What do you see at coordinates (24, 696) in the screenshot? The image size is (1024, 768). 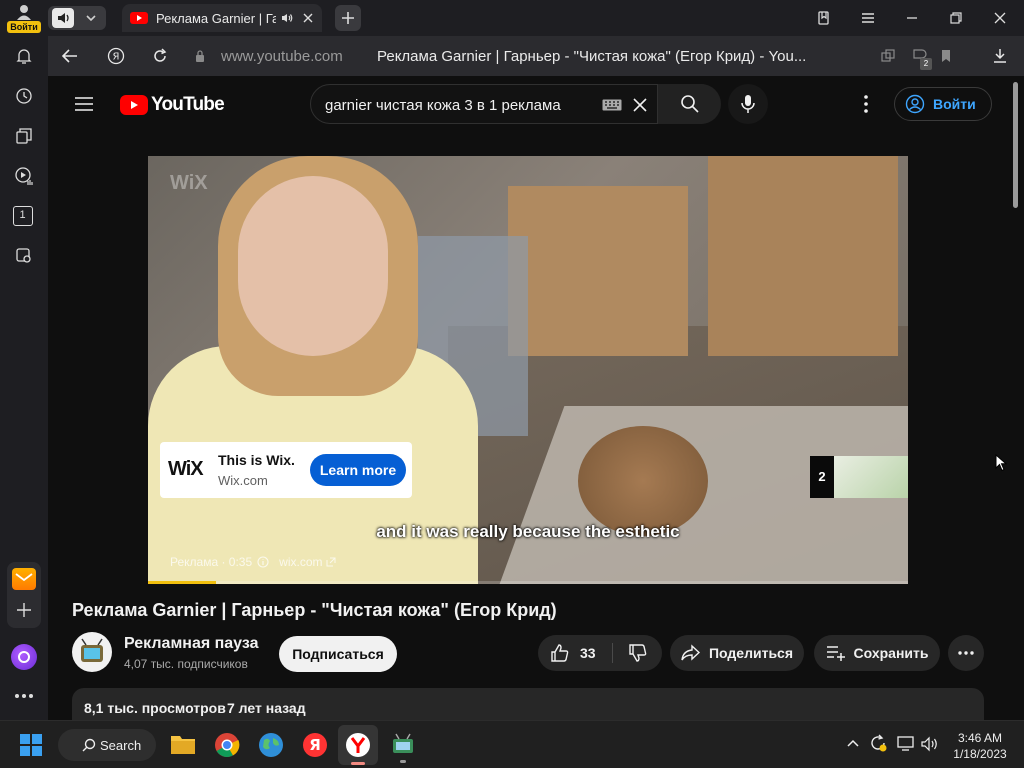 I see `more-side-button` at bounding box center [24, 696].